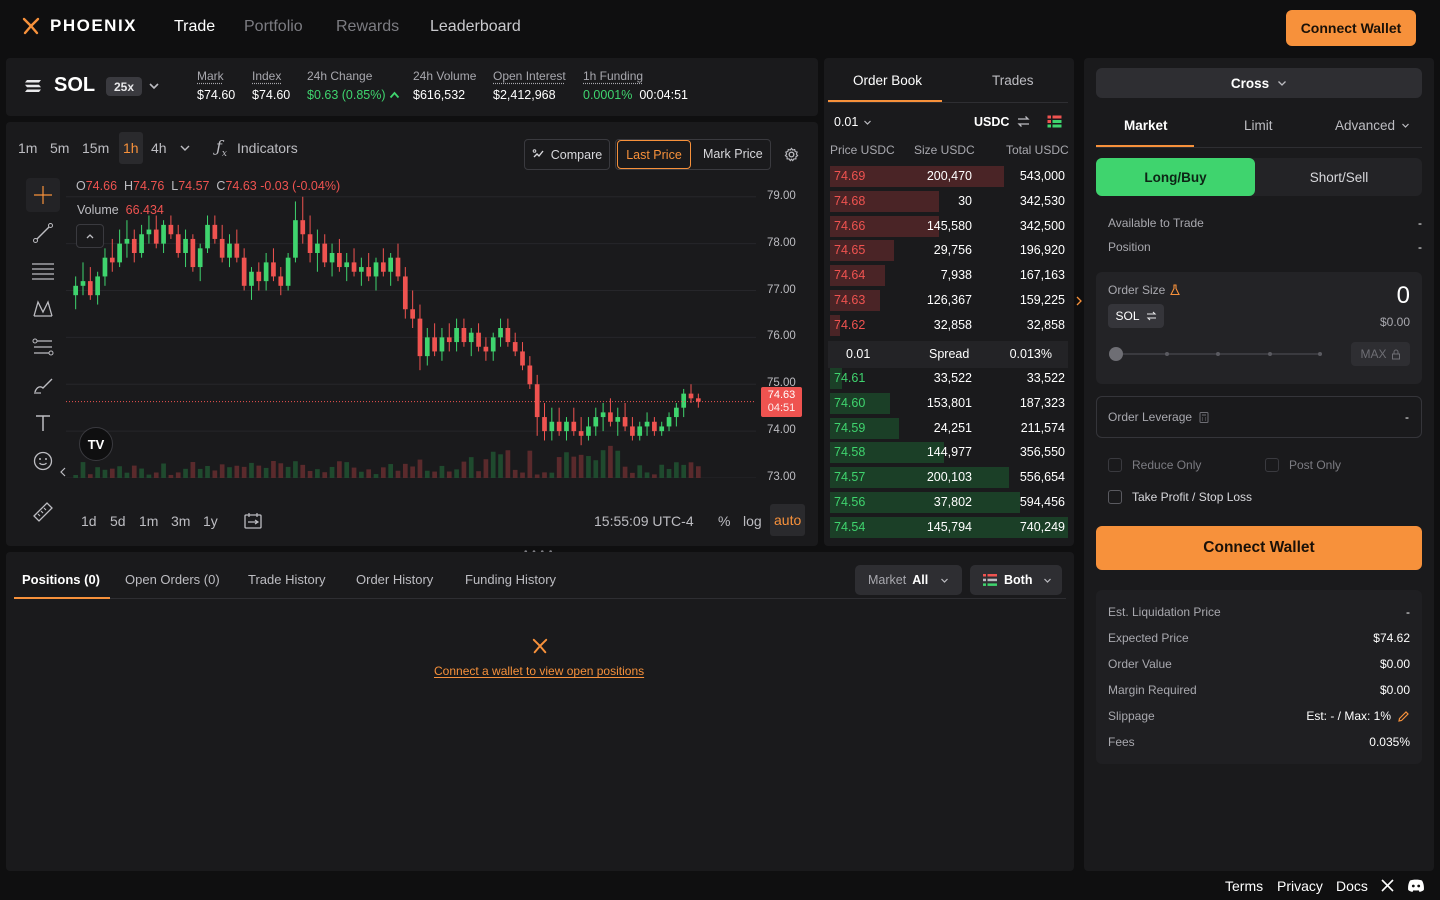 The image size is (1440, 900). Describe the element at coordinates (1259, 417) in the screenshot. I see `order-leverage-field: Order Leverage -` at that location.